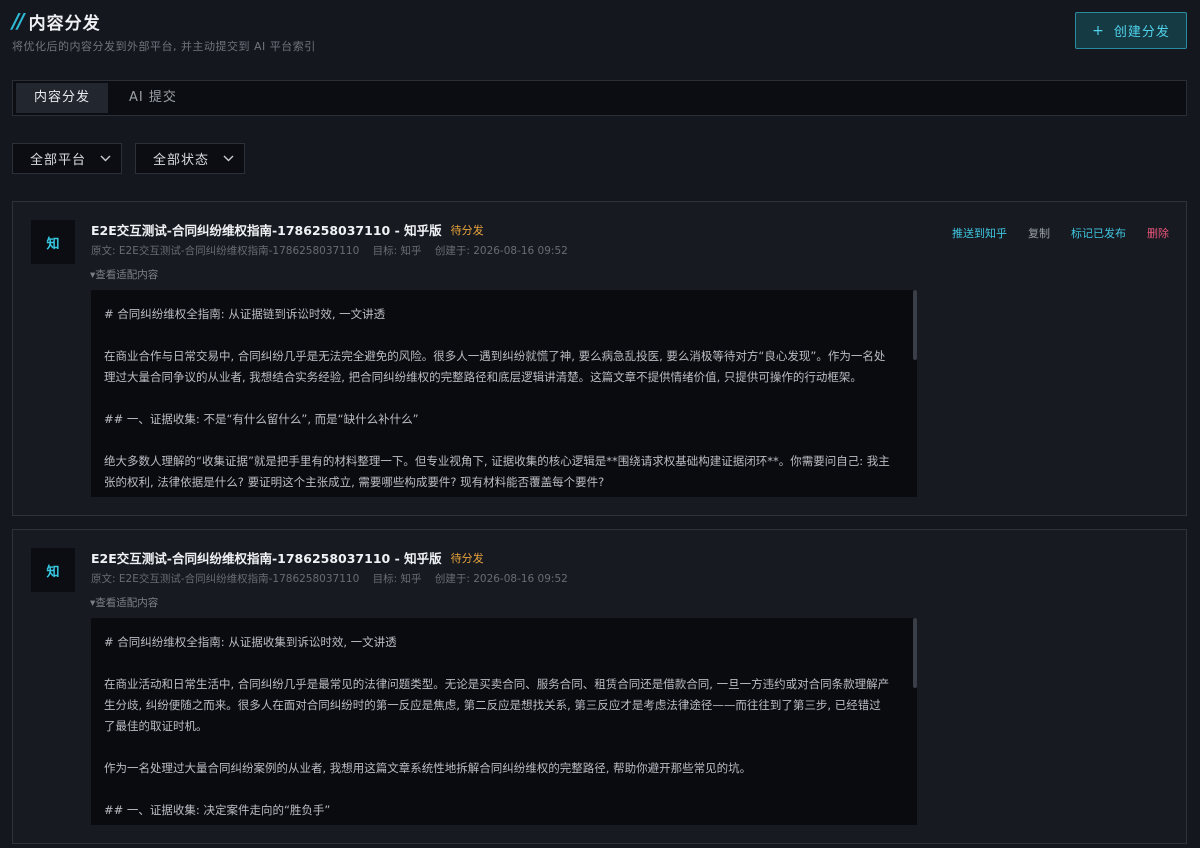 The height and width of the screenshot is (848, 1200). I want to click on page-header: // 内容分发 将优化后的内容分发到外部平台, 并主动提交到 AI 平台索引, so click(164, 31).